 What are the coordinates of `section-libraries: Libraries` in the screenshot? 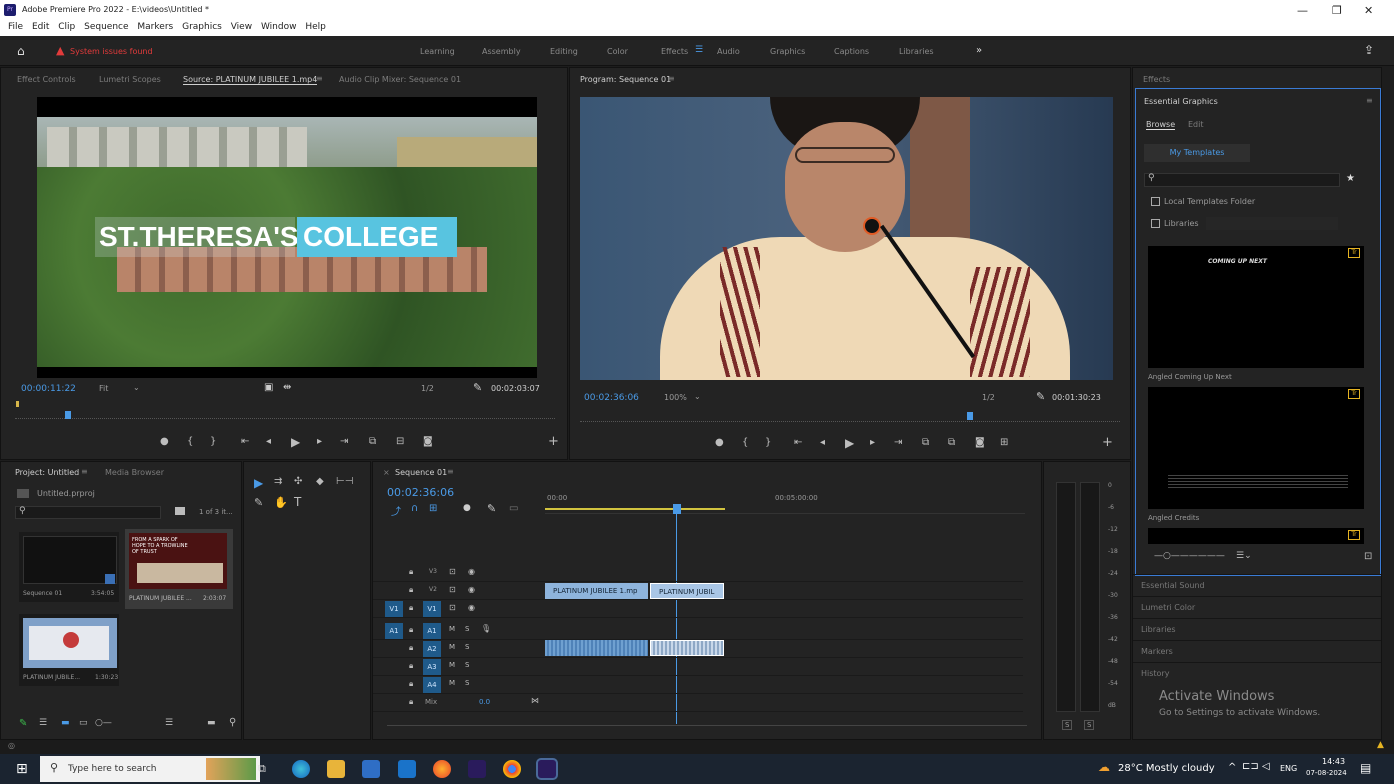 It's located at (1257, 629).